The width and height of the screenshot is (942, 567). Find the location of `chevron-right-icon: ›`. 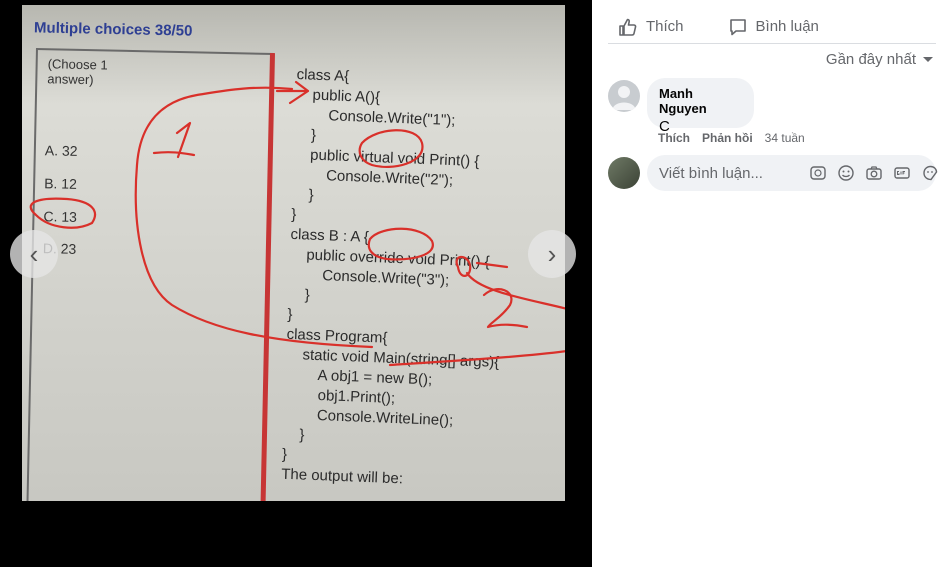

chevron-right-icon: › is located at coordinates (552, 253).